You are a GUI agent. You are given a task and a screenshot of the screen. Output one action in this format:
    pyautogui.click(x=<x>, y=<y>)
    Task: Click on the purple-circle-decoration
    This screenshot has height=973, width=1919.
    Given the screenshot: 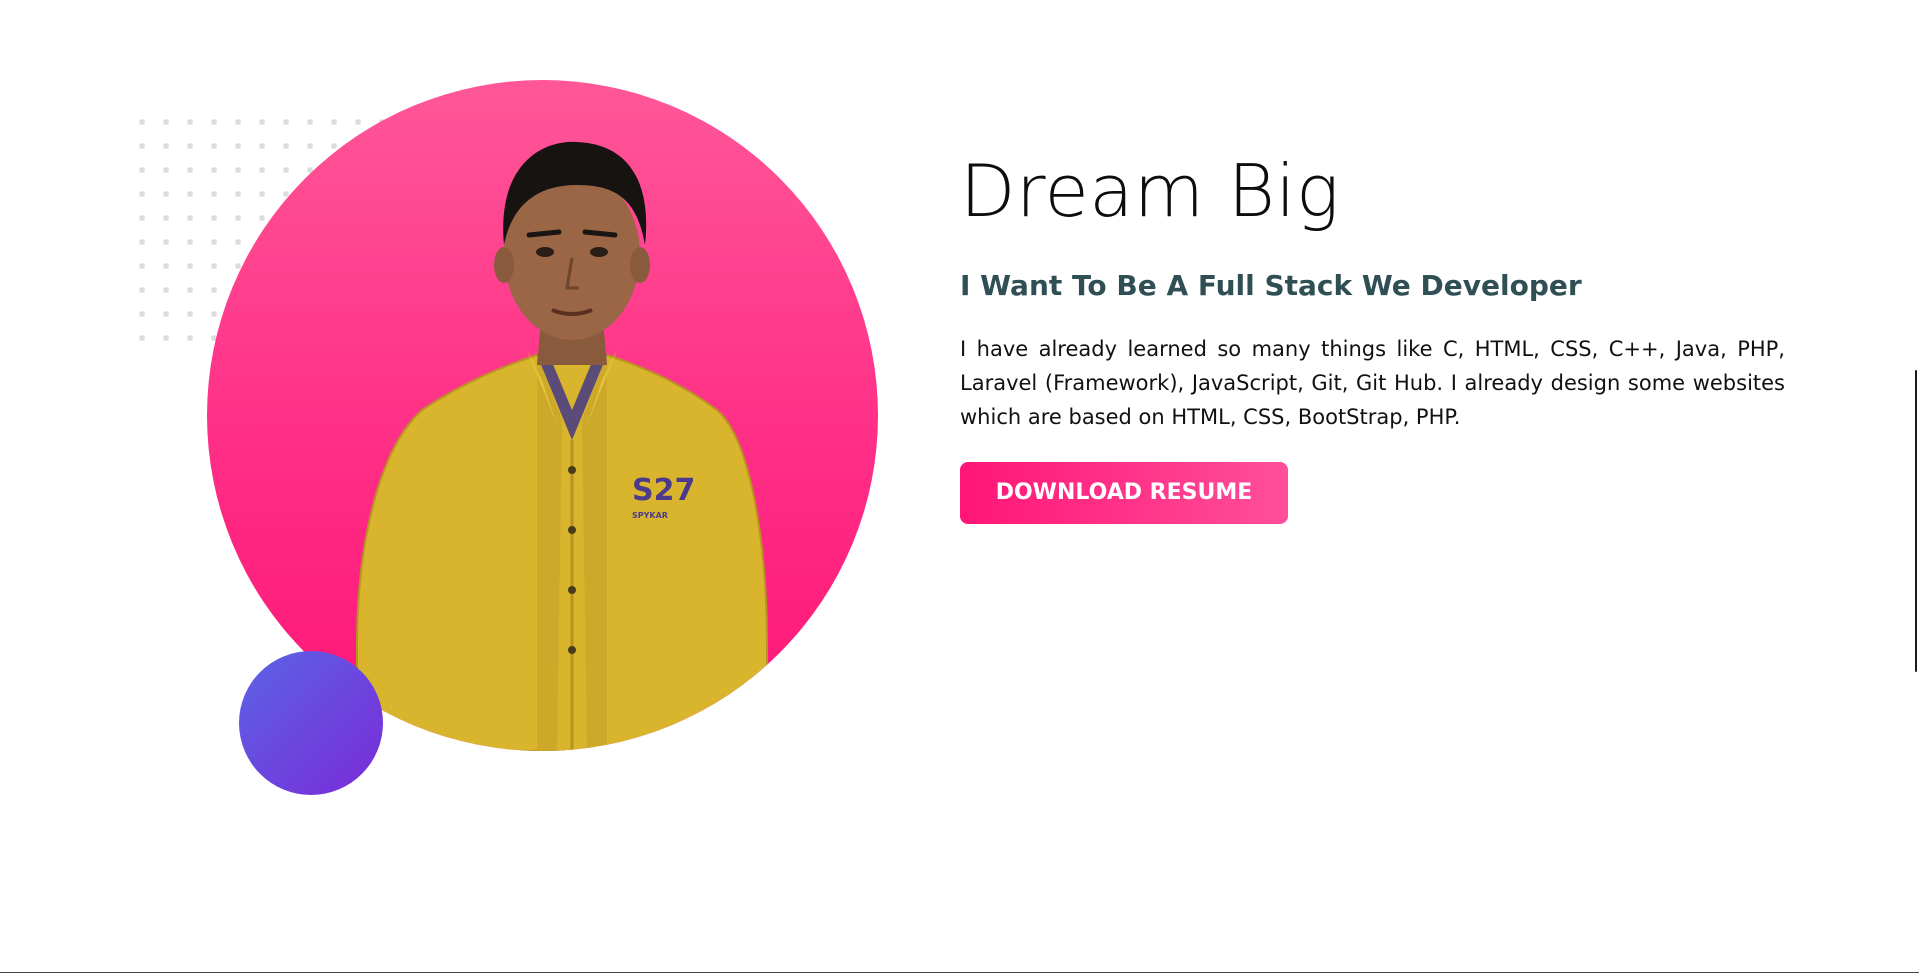 What is the action you would take?
    pyautogui.click(x=311, y=723)
    